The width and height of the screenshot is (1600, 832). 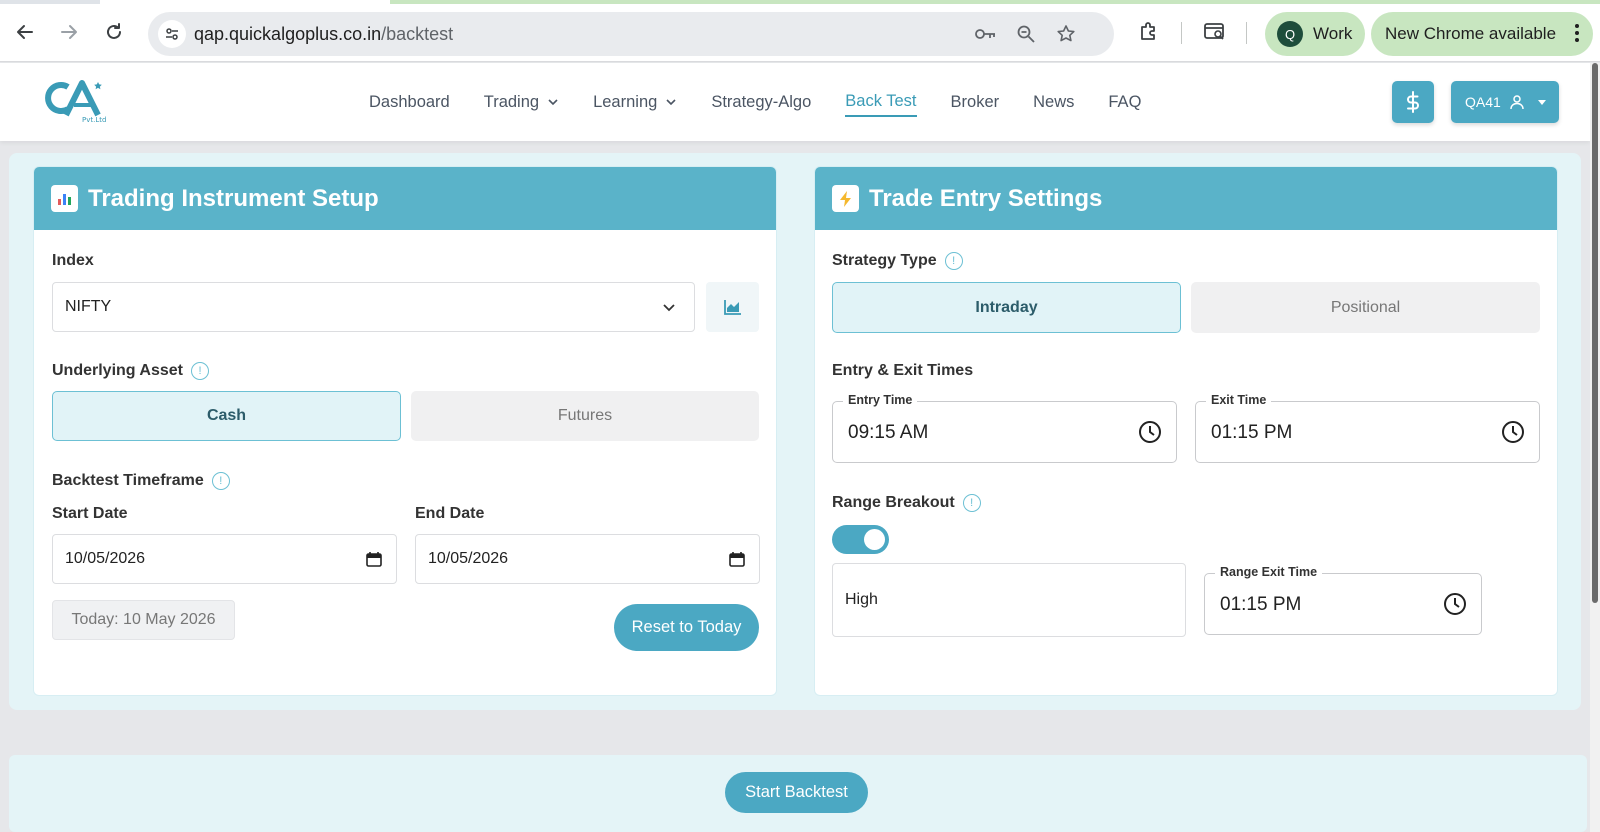 What do you see at coordinates (796, 792) in the screenshot?
I see `start-backtest-button: Start Backtest` at bounding box center [796, 792].